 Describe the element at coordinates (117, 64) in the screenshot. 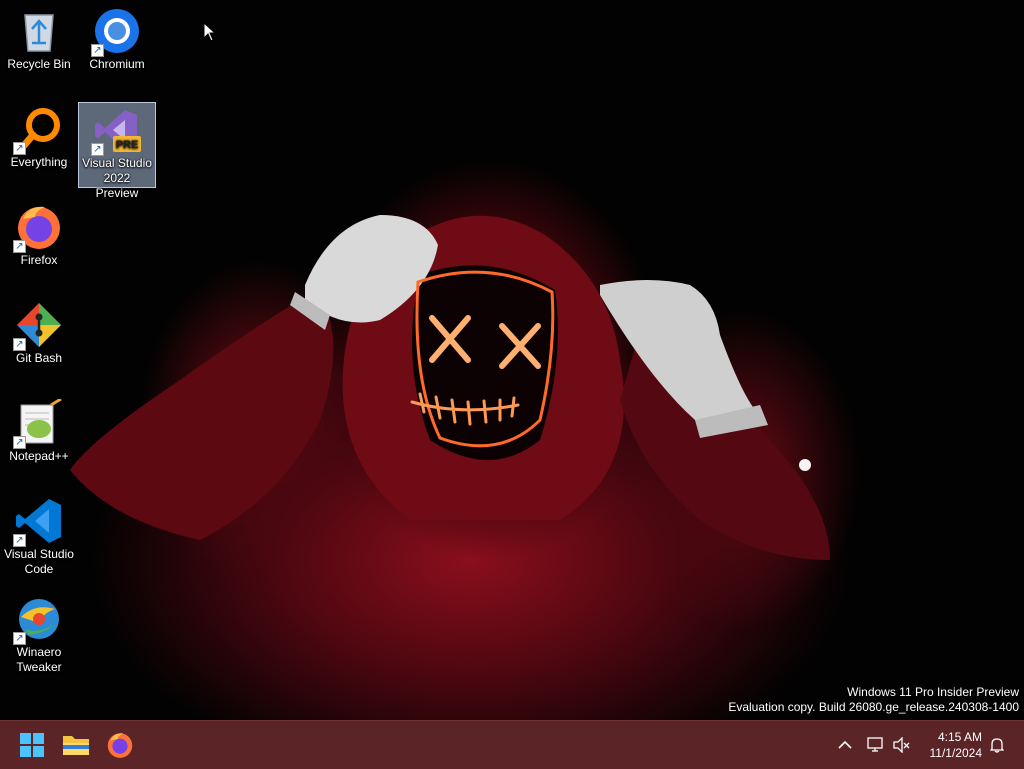

I see `desktop-icon-label: Chromium` at that location.